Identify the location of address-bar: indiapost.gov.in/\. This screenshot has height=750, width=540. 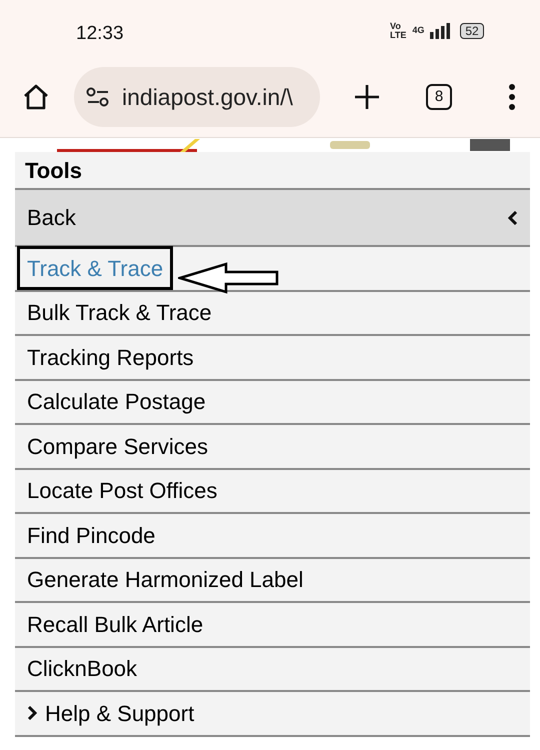
(197, 97).